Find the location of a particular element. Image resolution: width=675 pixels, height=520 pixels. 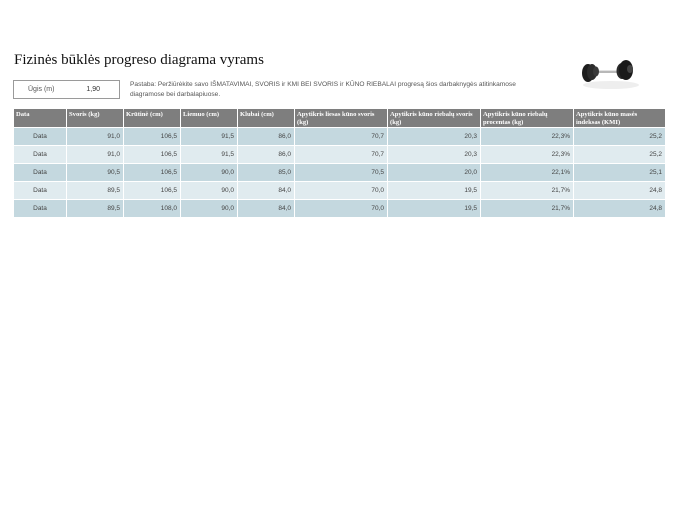

column-header-chest: Krūtinė (cm) is located at coordinates (152, 118).